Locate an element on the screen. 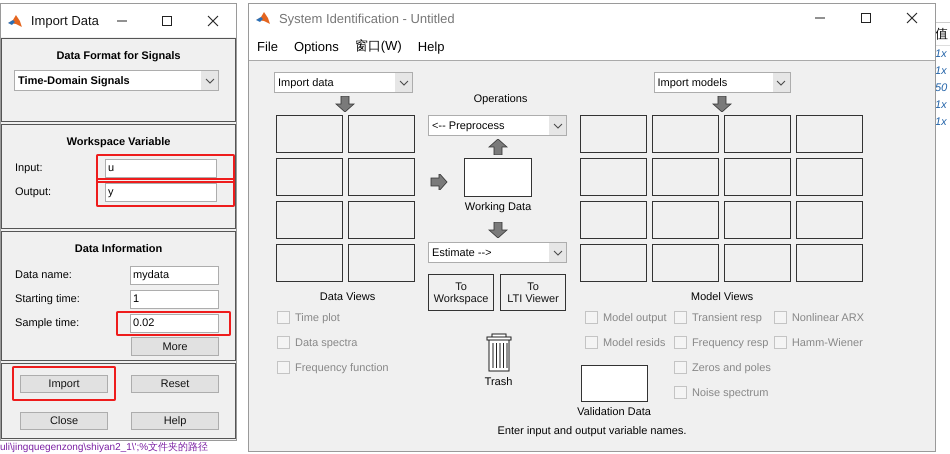 The height and width of the screenshot is (454, 950). menu-item: 窗口(W) is located at coordinates (378, 46).